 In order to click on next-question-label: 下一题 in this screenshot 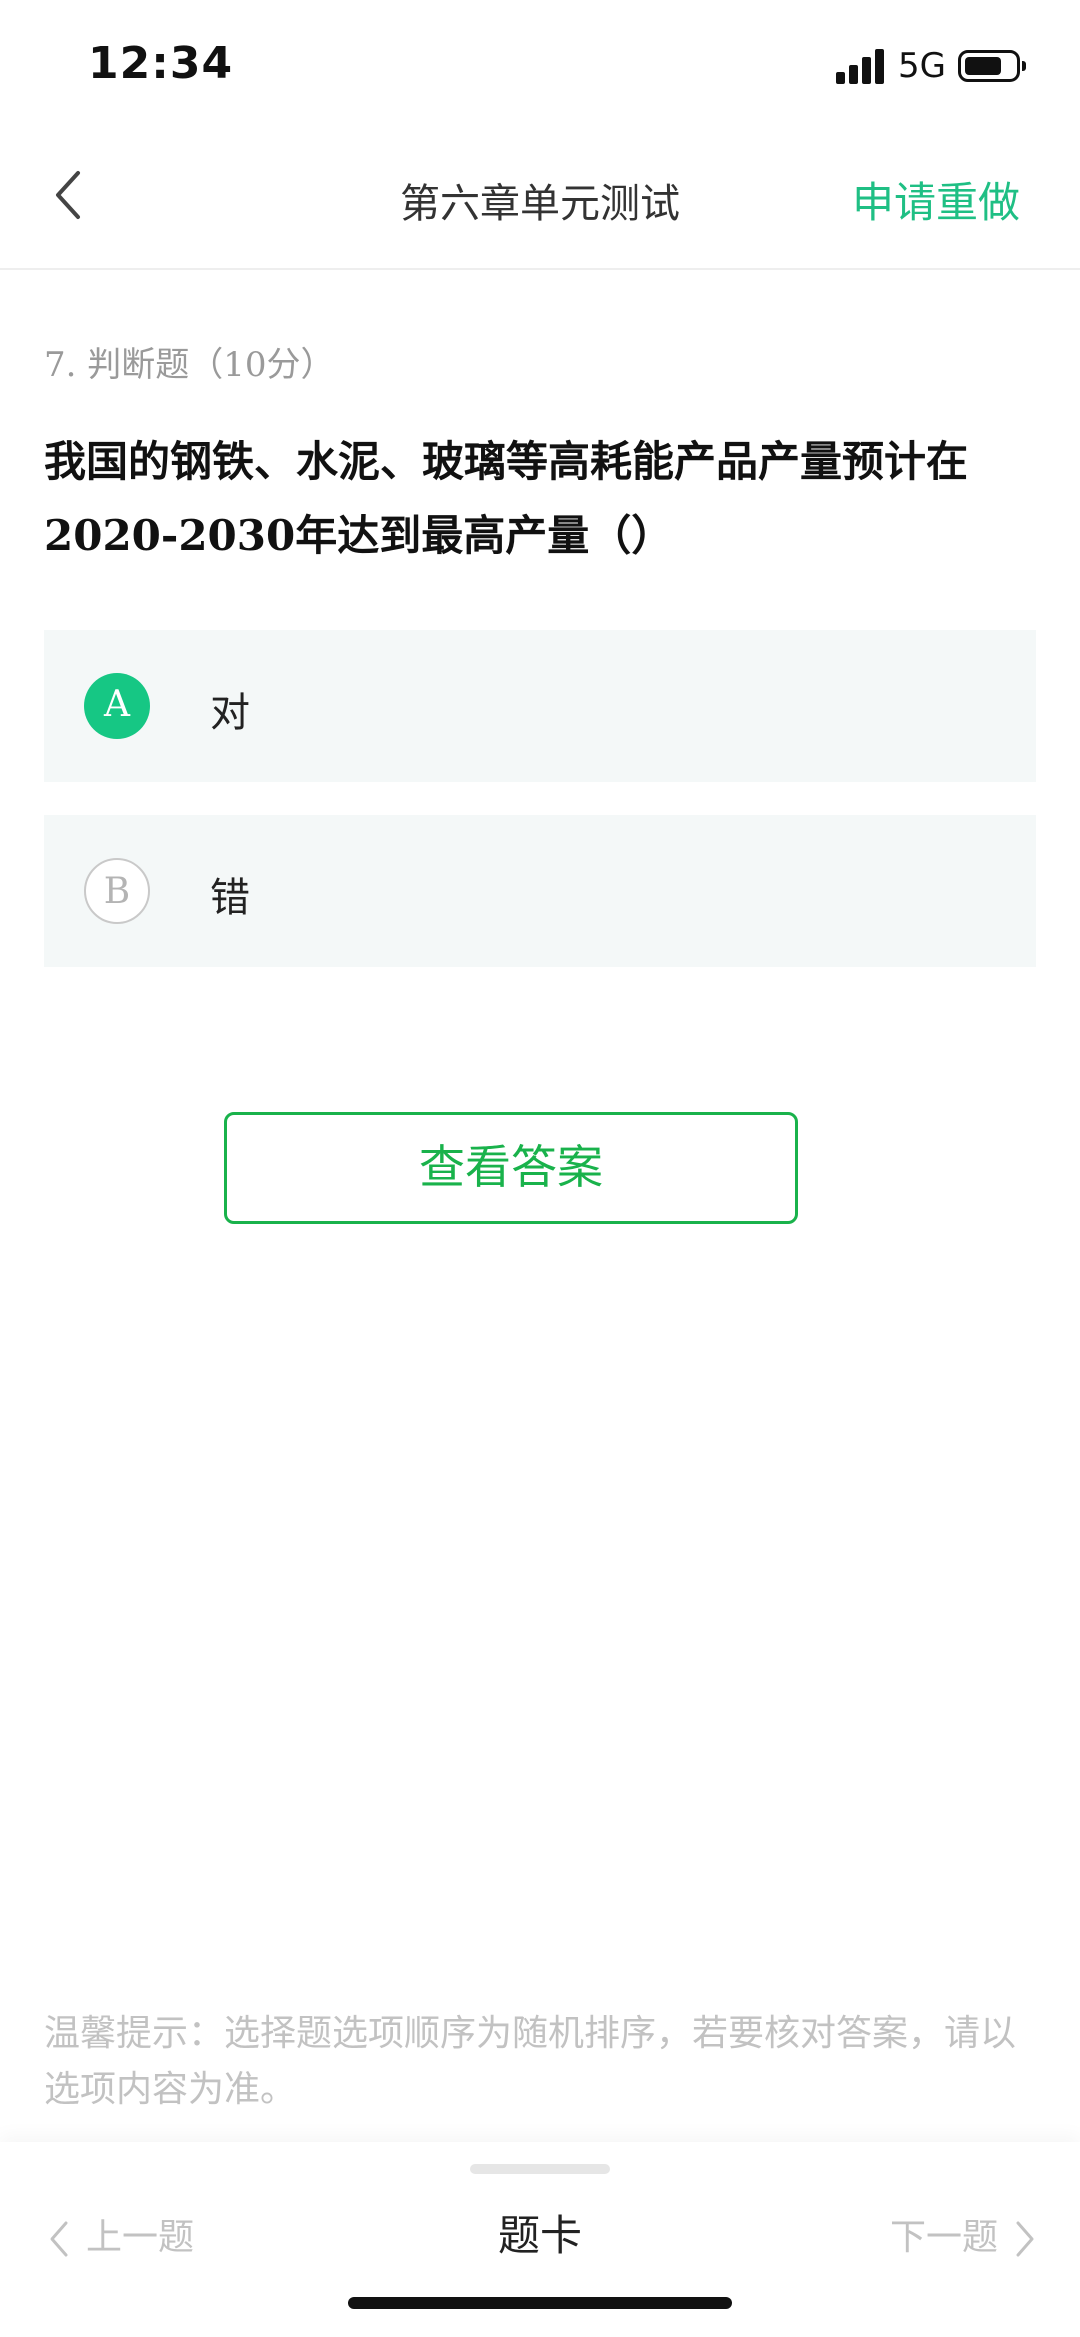, I will do `click(943, 2237)`.